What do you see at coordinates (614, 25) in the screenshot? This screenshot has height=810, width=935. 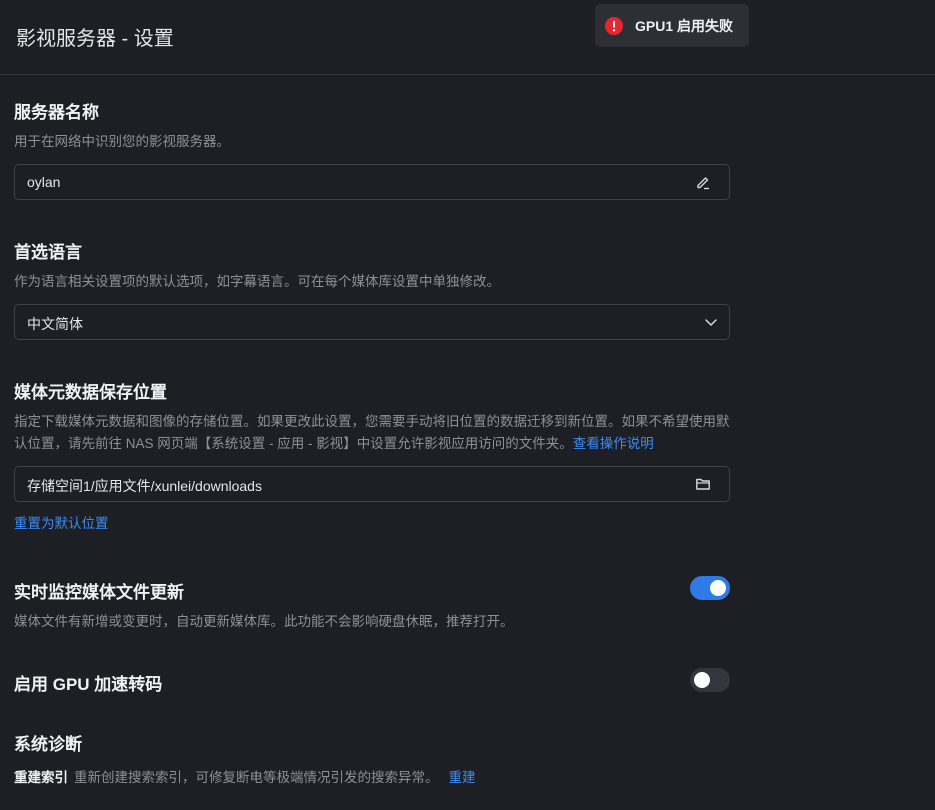 I see `error-icon` at bounding box center [614, 25].